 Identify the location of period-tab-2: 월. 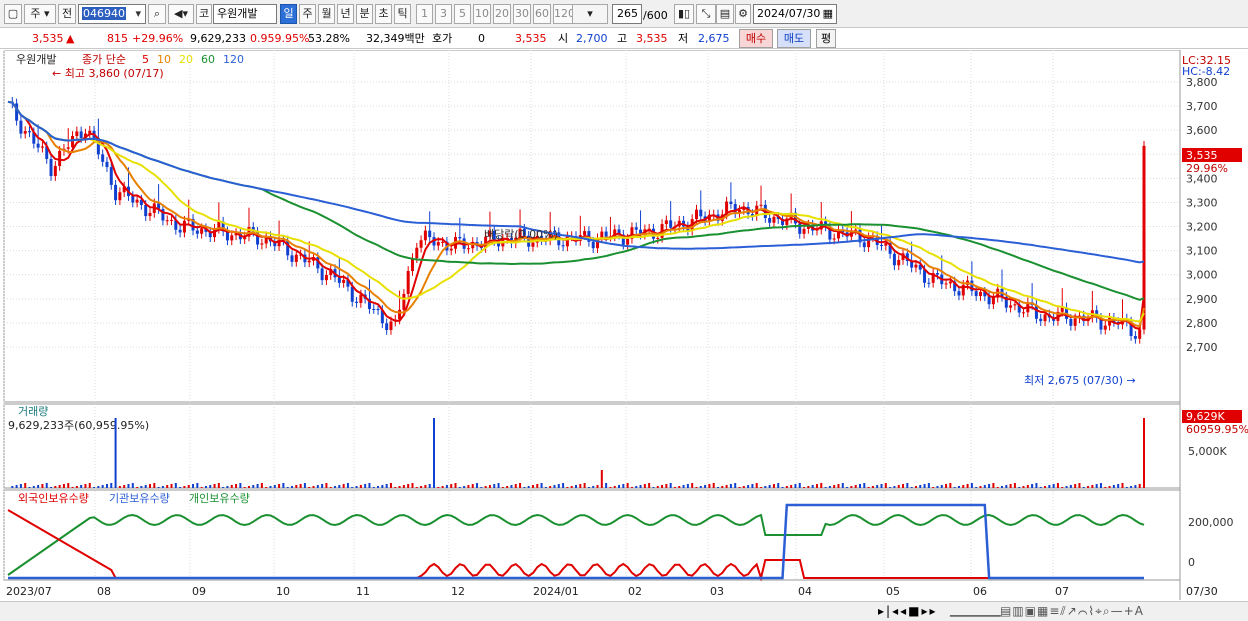
(326, 14).